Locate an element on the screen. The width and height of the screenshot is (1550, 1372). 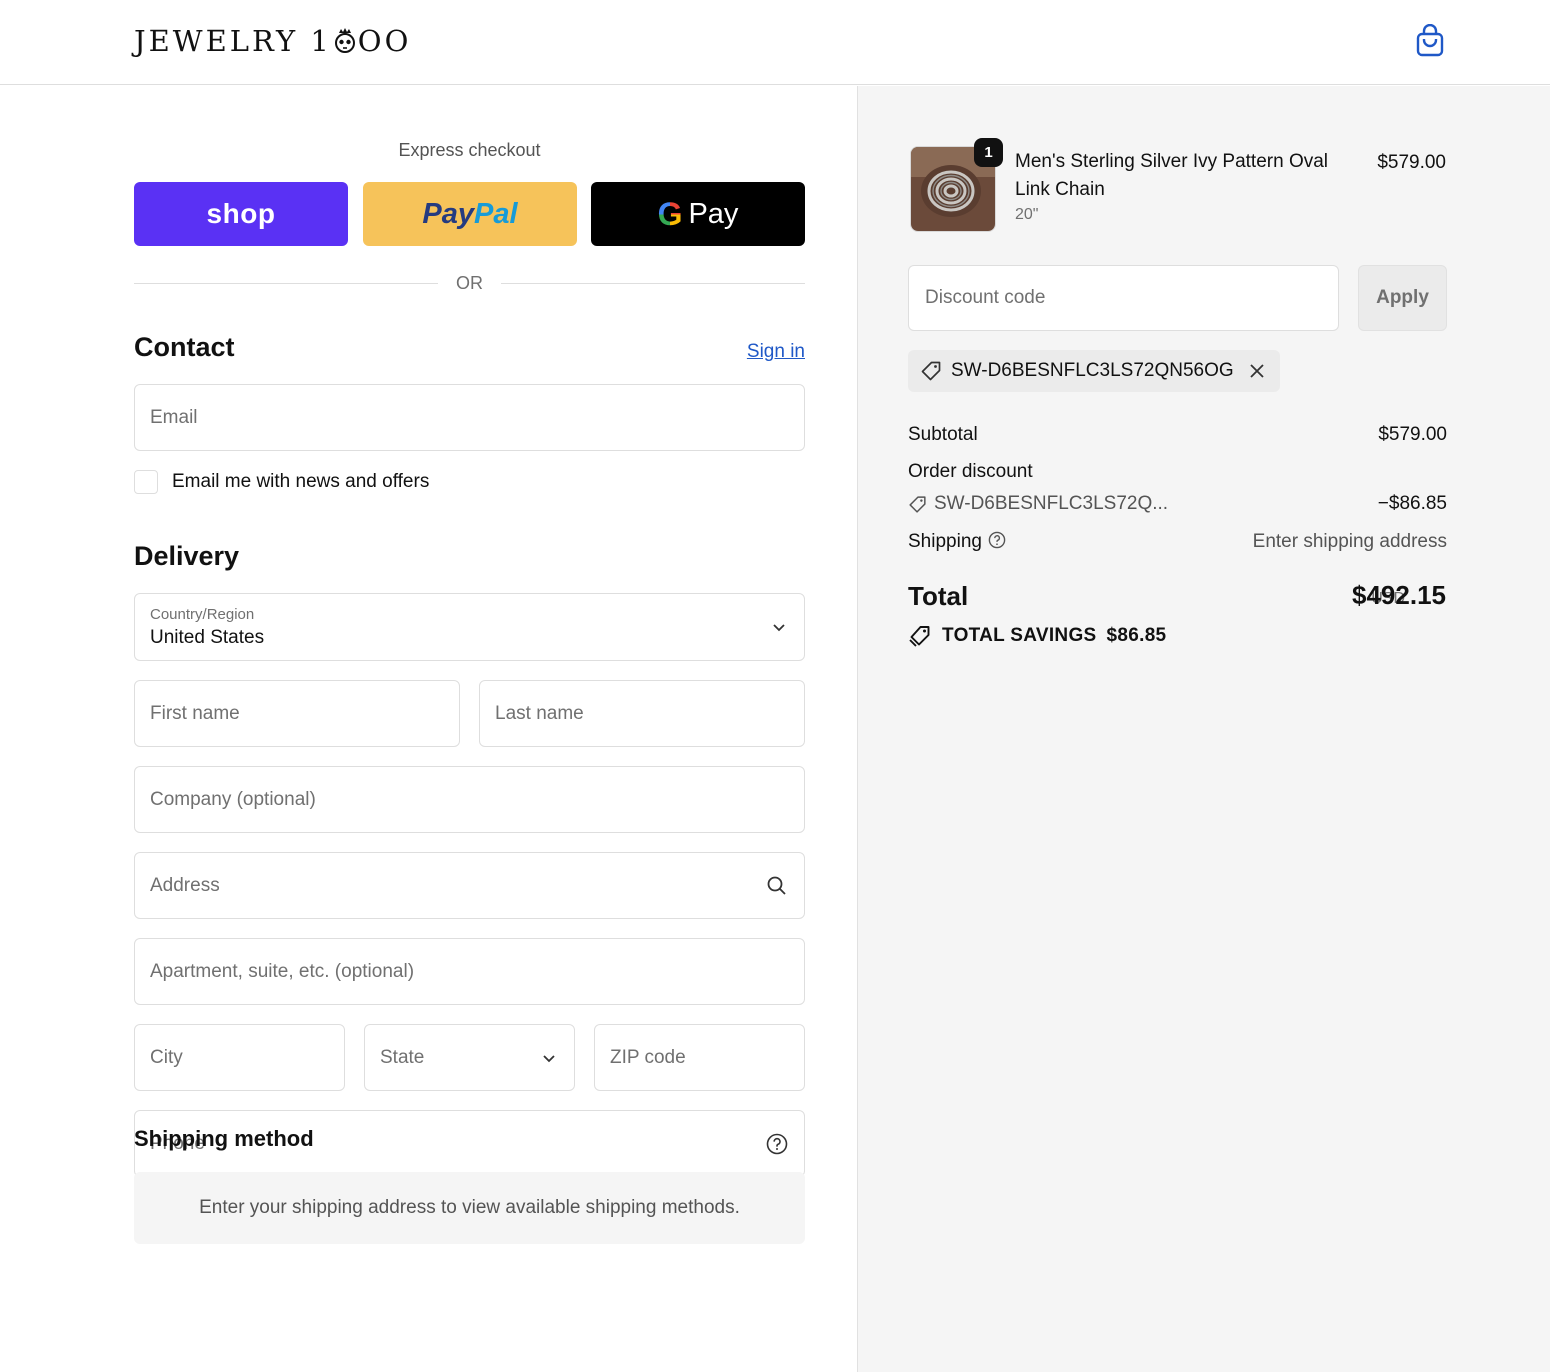
total-savings-label: TOTAL SAVINGS is located at coordinates (1019, 635).